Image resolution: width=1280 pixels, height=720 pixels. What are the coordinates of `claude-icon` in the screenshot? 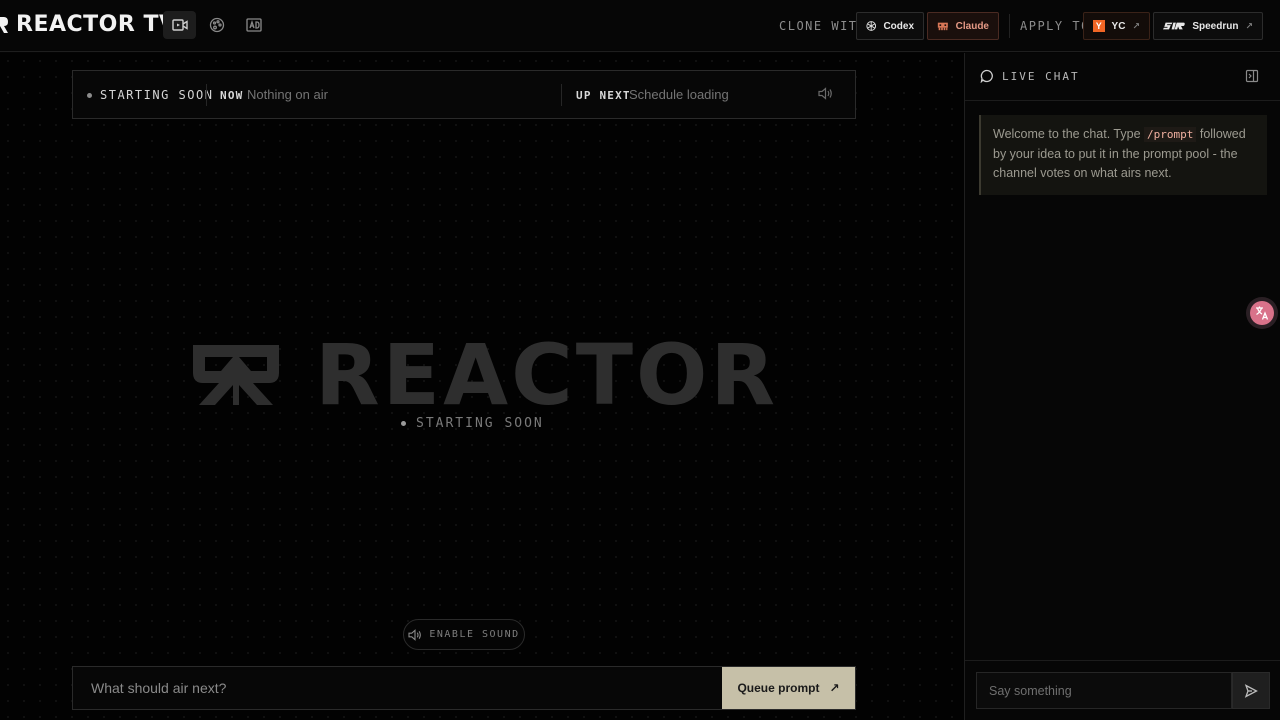 It's located at (942, 26).